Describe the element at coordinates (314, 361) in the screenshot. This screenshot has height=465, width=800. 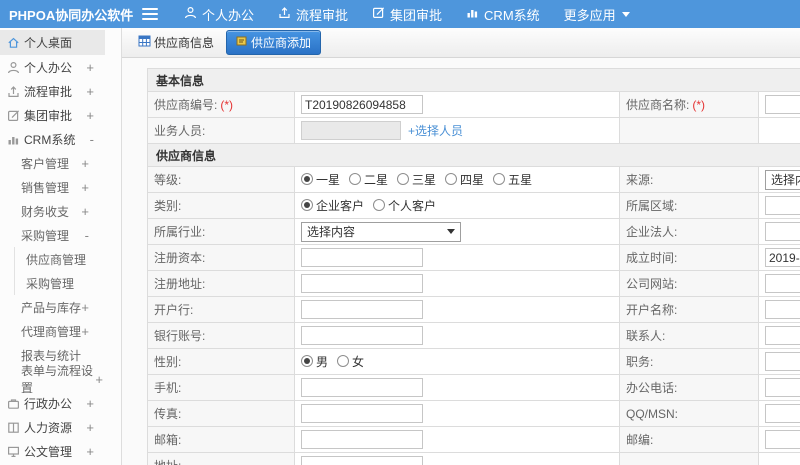
I see `gender-option-male: 男` at that location.